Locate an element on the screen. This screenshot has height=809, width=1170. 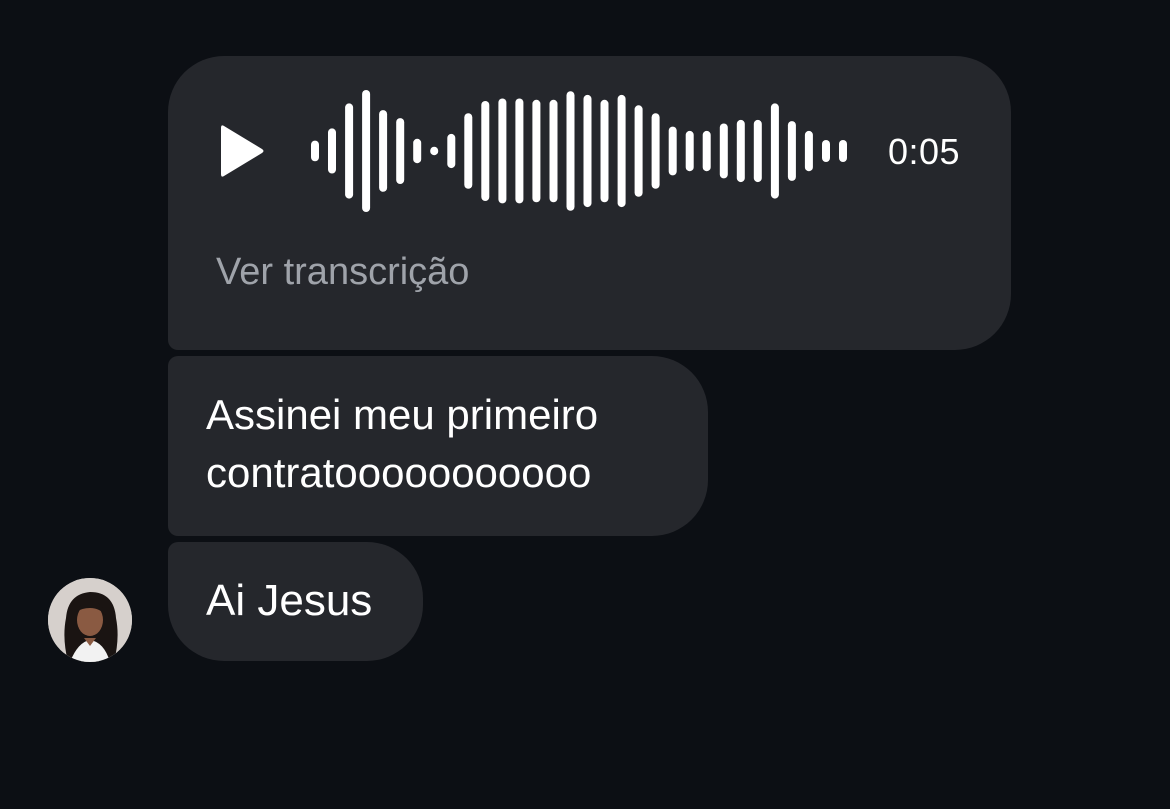
play-button is located at coordinates (242, 151).